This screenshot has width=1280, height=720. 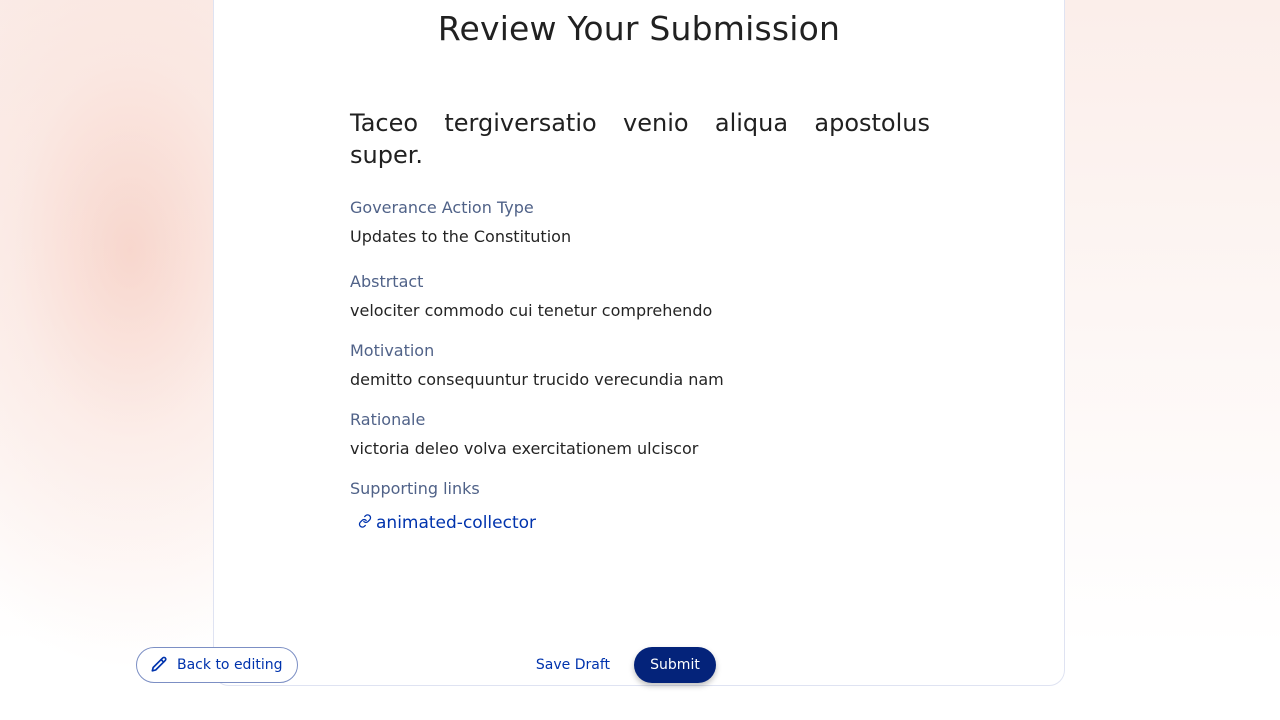 What do you see at coordinates (675, 665) in the screenshot?
I see `submit-button: Submit` at bounding box center [675, 665].